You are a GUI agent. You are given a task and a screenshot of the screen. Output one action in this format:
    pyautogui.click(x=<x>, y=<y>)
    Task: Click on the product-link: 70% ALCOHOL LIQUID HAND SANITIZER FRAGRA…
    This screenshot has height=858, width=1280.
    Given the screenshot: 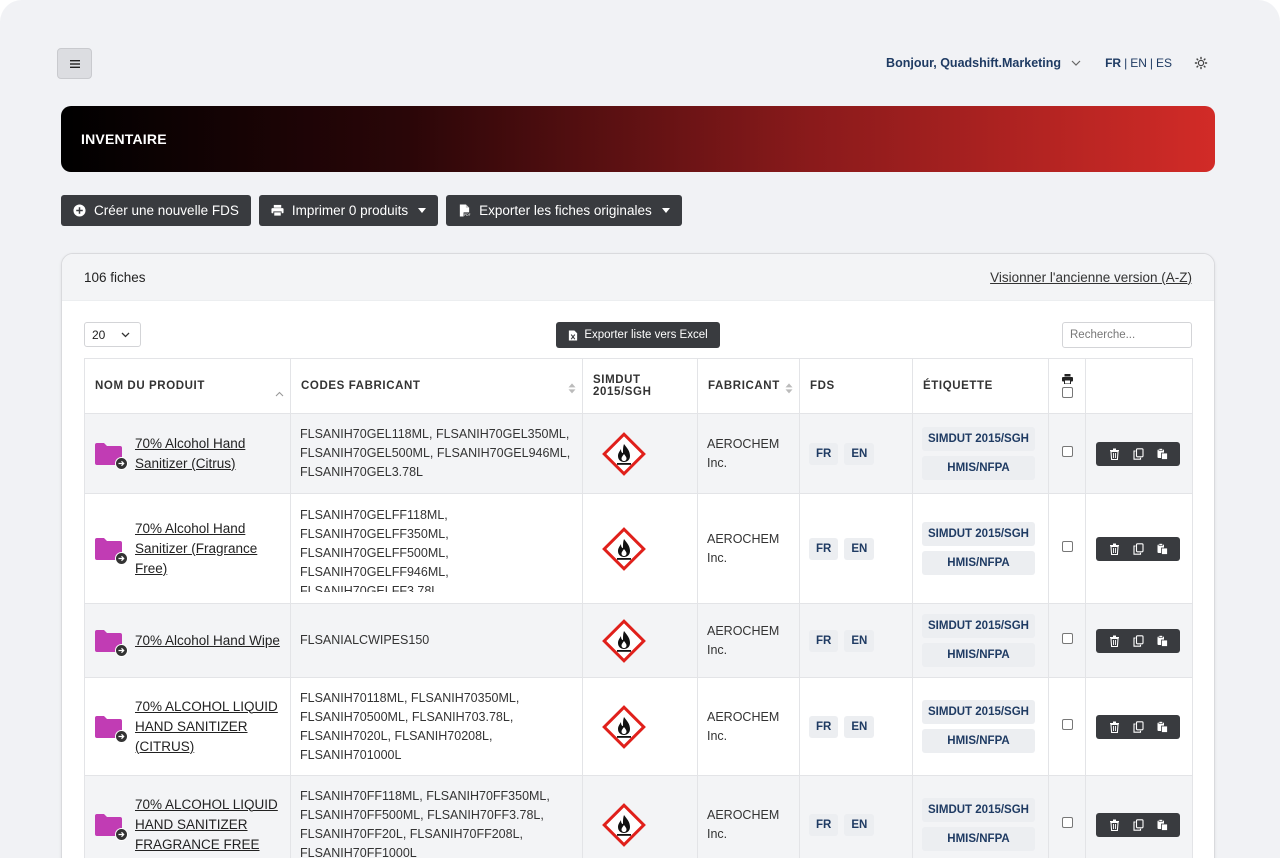 What is the action you would take?
    pyautogui.click(x=208, y=825)
    